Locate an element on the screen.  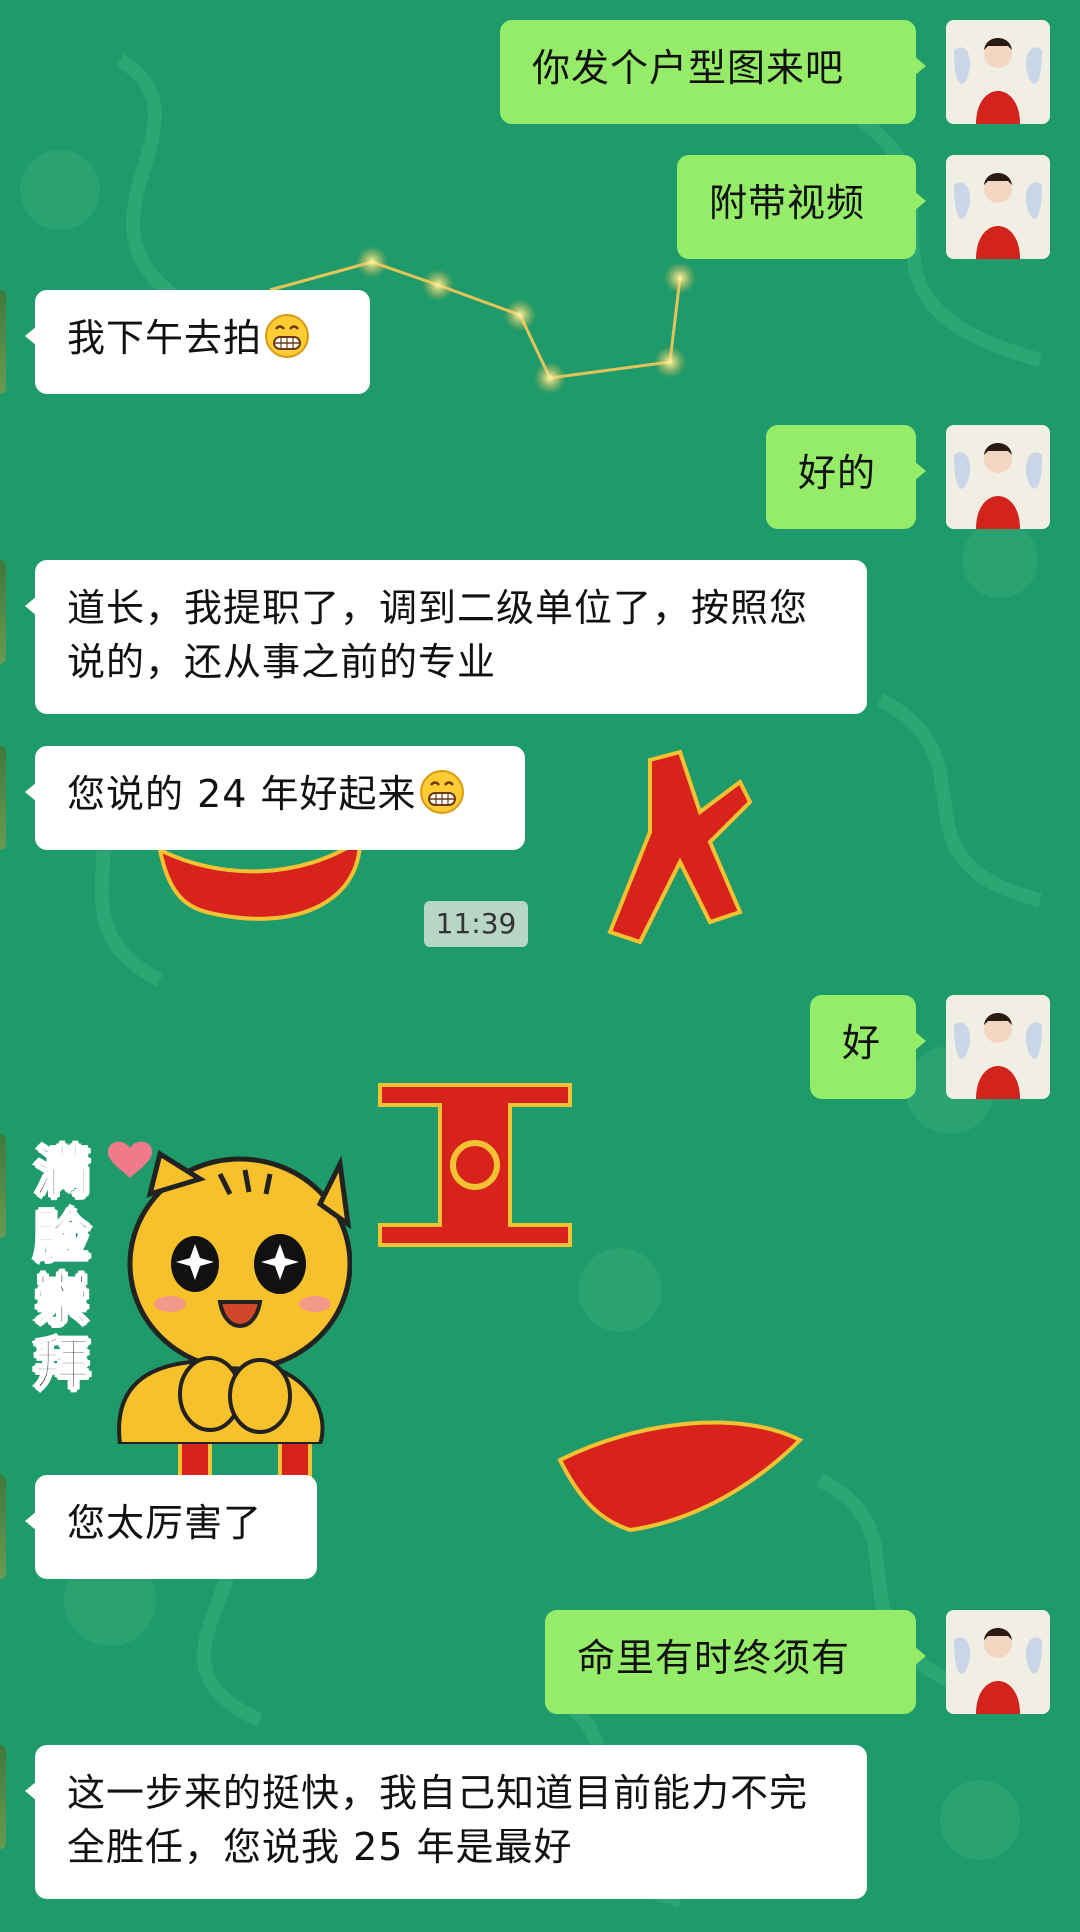
message-bubble: 您太厉害了 is located at coordinates (171, 1527).